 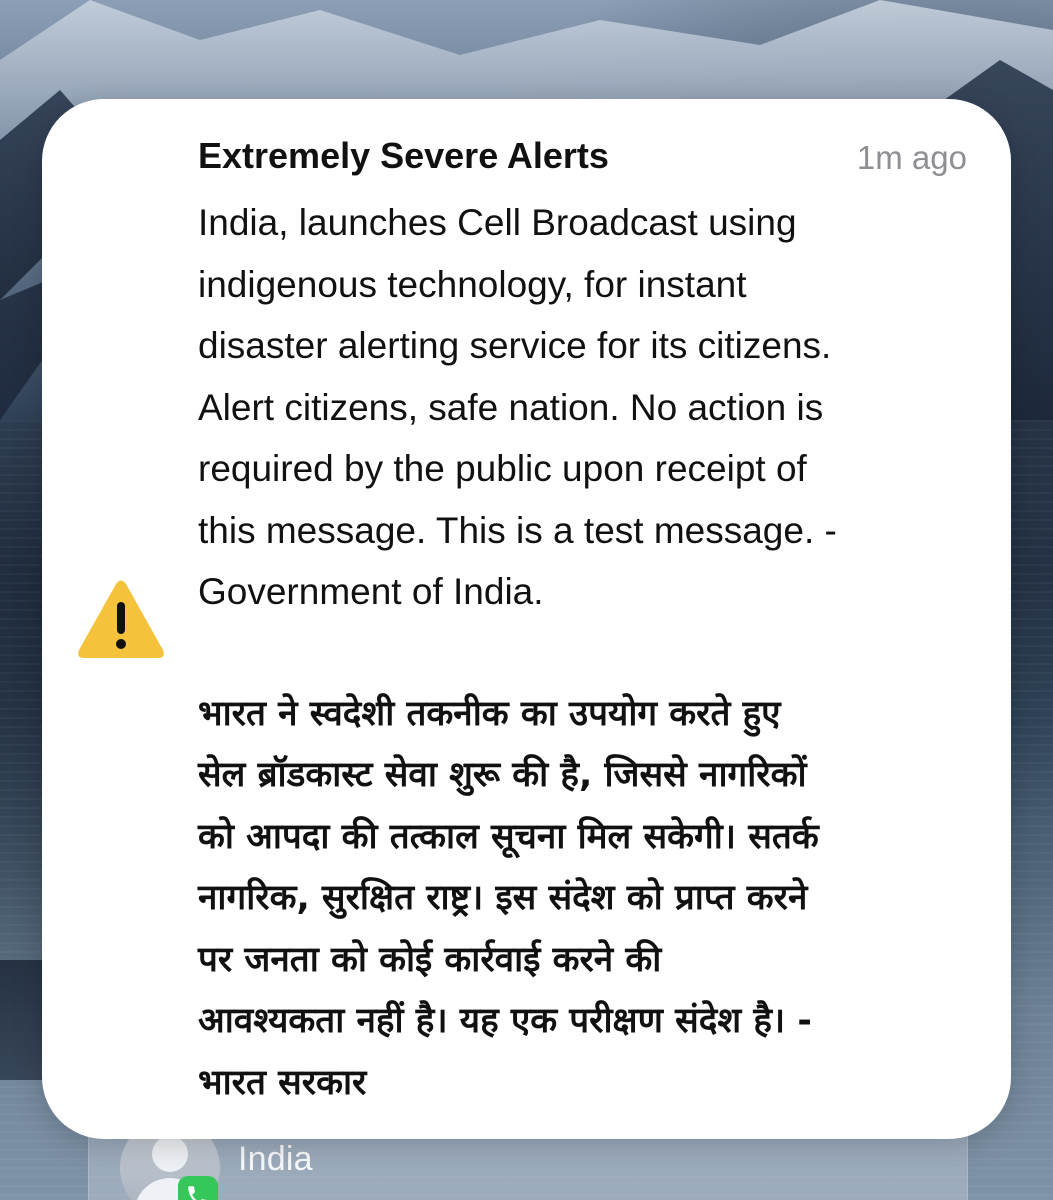 I want to click on alert-timestamp: 1m ago, so click(x=911, y=157).